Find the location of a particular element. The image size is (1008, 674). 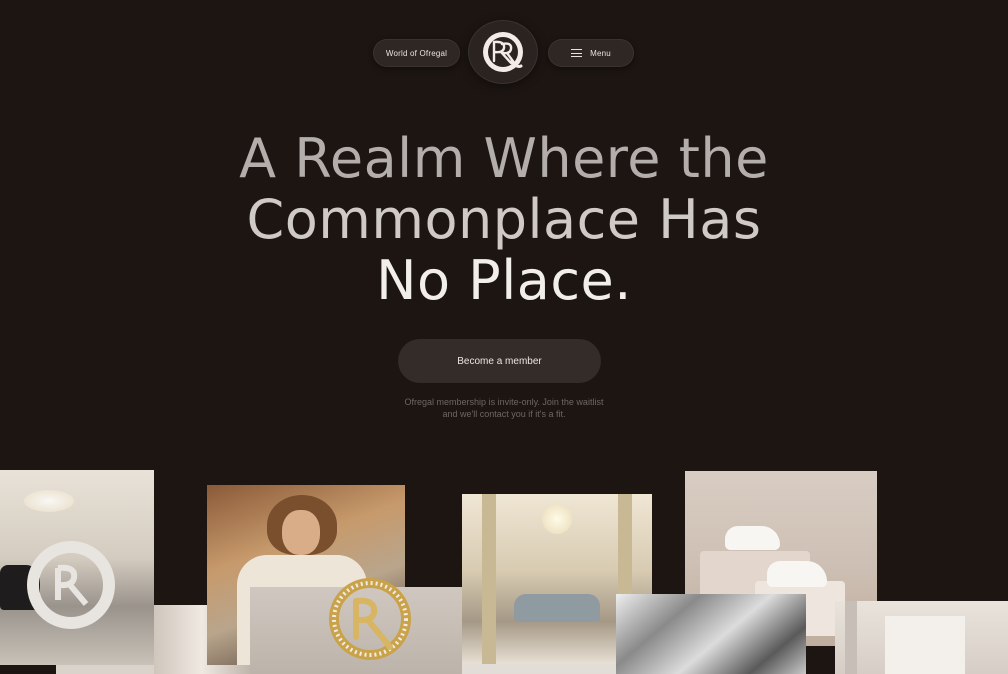

world-of-ofregal-label: World of Ofregal is located at coordinates (416, 53).